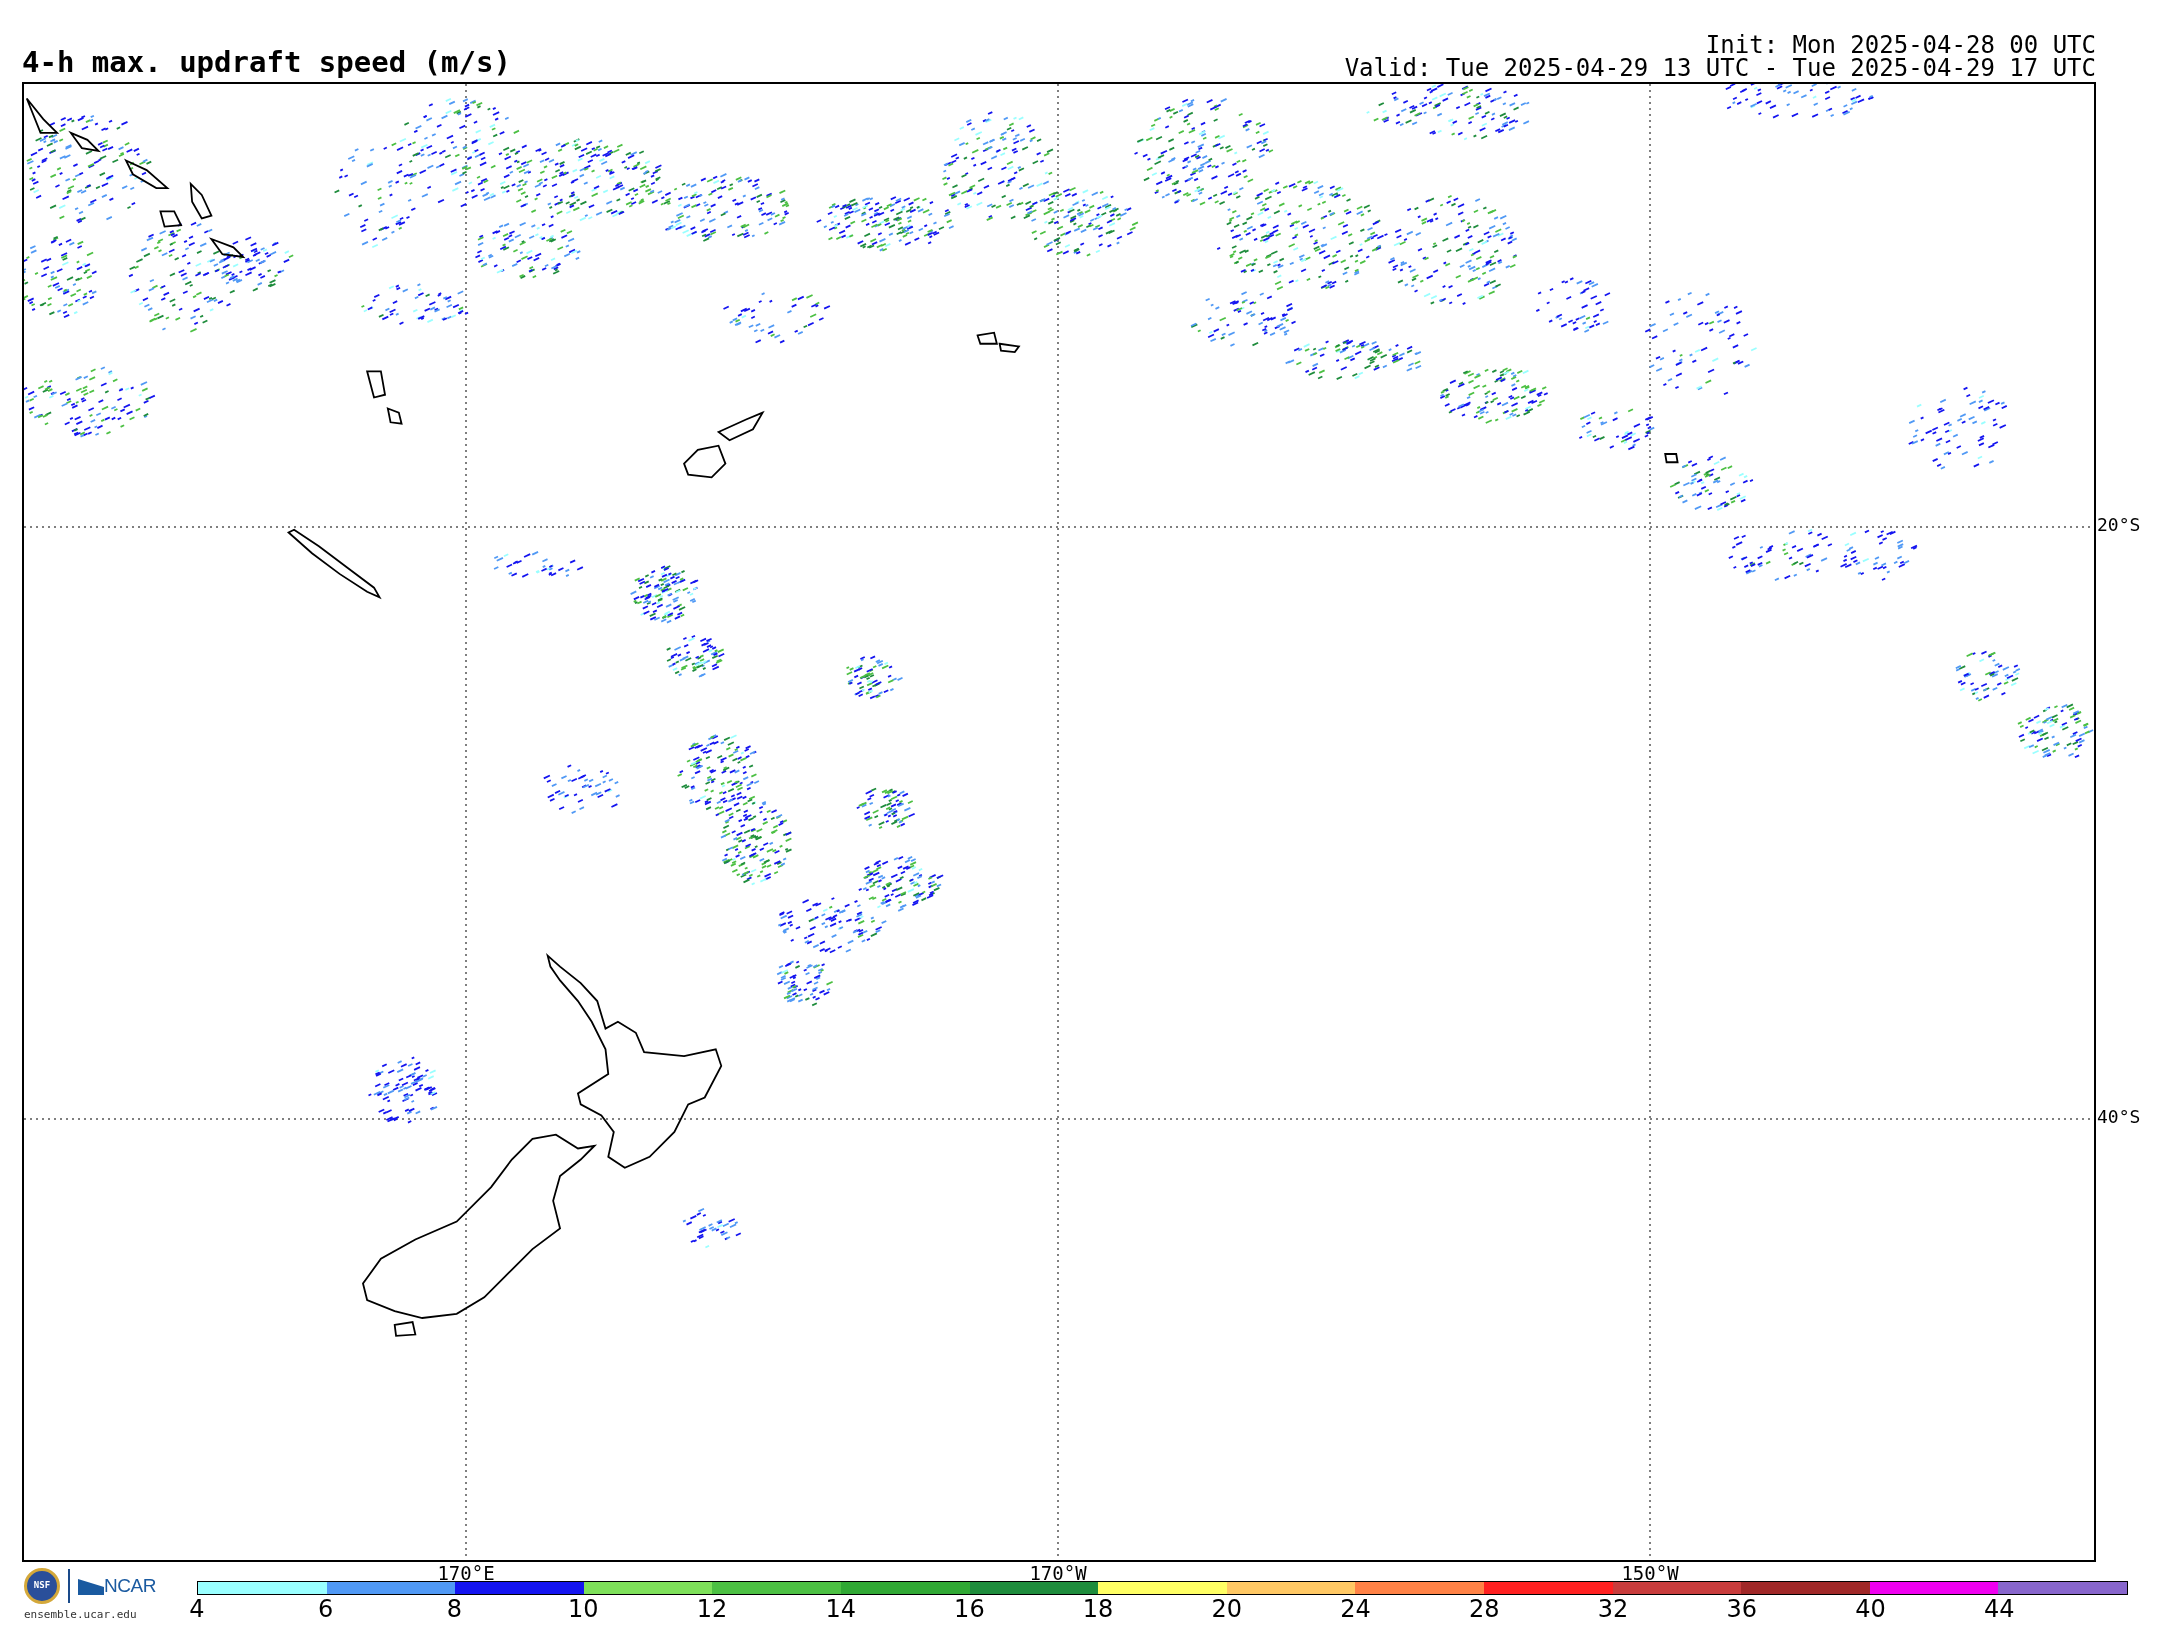  I want to click on valid-time: Valid: Tue 2025-04-29 13 UTC - Tue 2025-04-29 17 UTC, so click(1720, 68).